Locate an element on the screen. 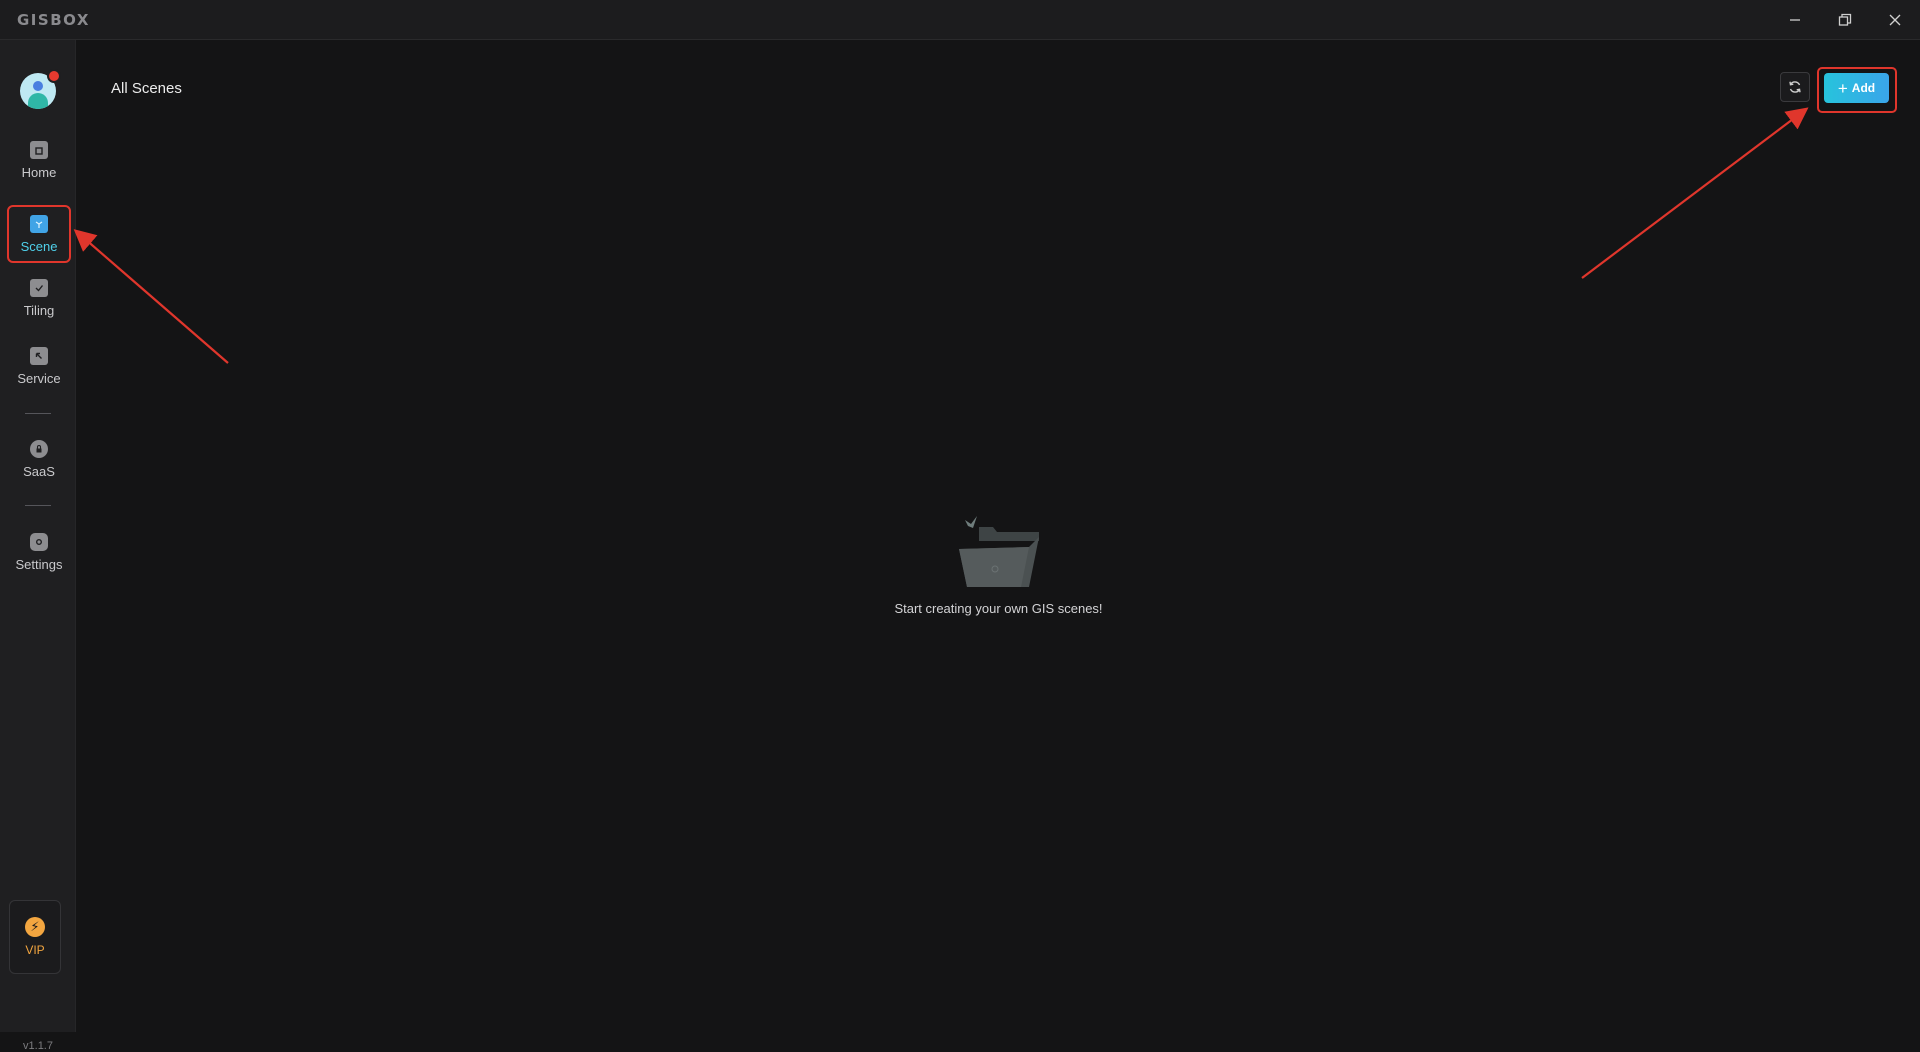  lock-icon is located at coordinates (39, 448).